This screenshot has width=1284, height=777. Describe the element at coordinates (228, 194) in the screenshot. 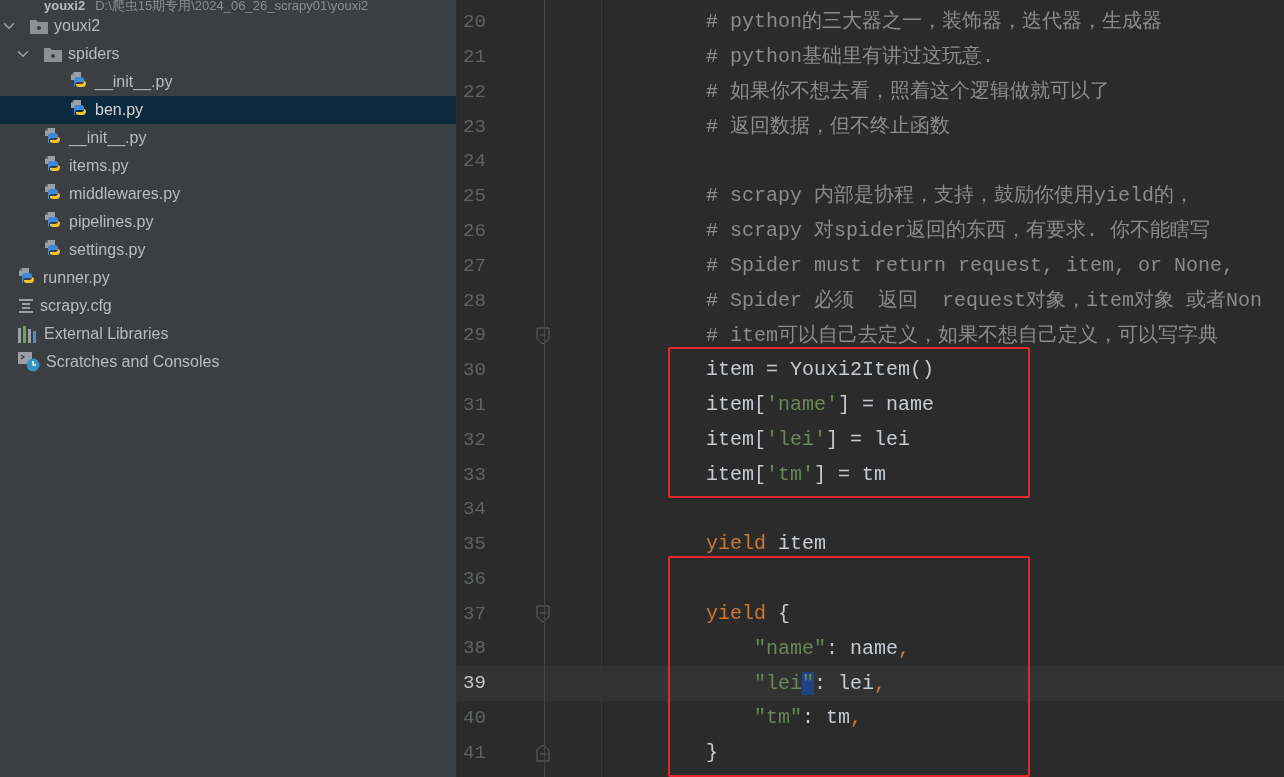

I see `tree-item: middlewares.py` at that location.